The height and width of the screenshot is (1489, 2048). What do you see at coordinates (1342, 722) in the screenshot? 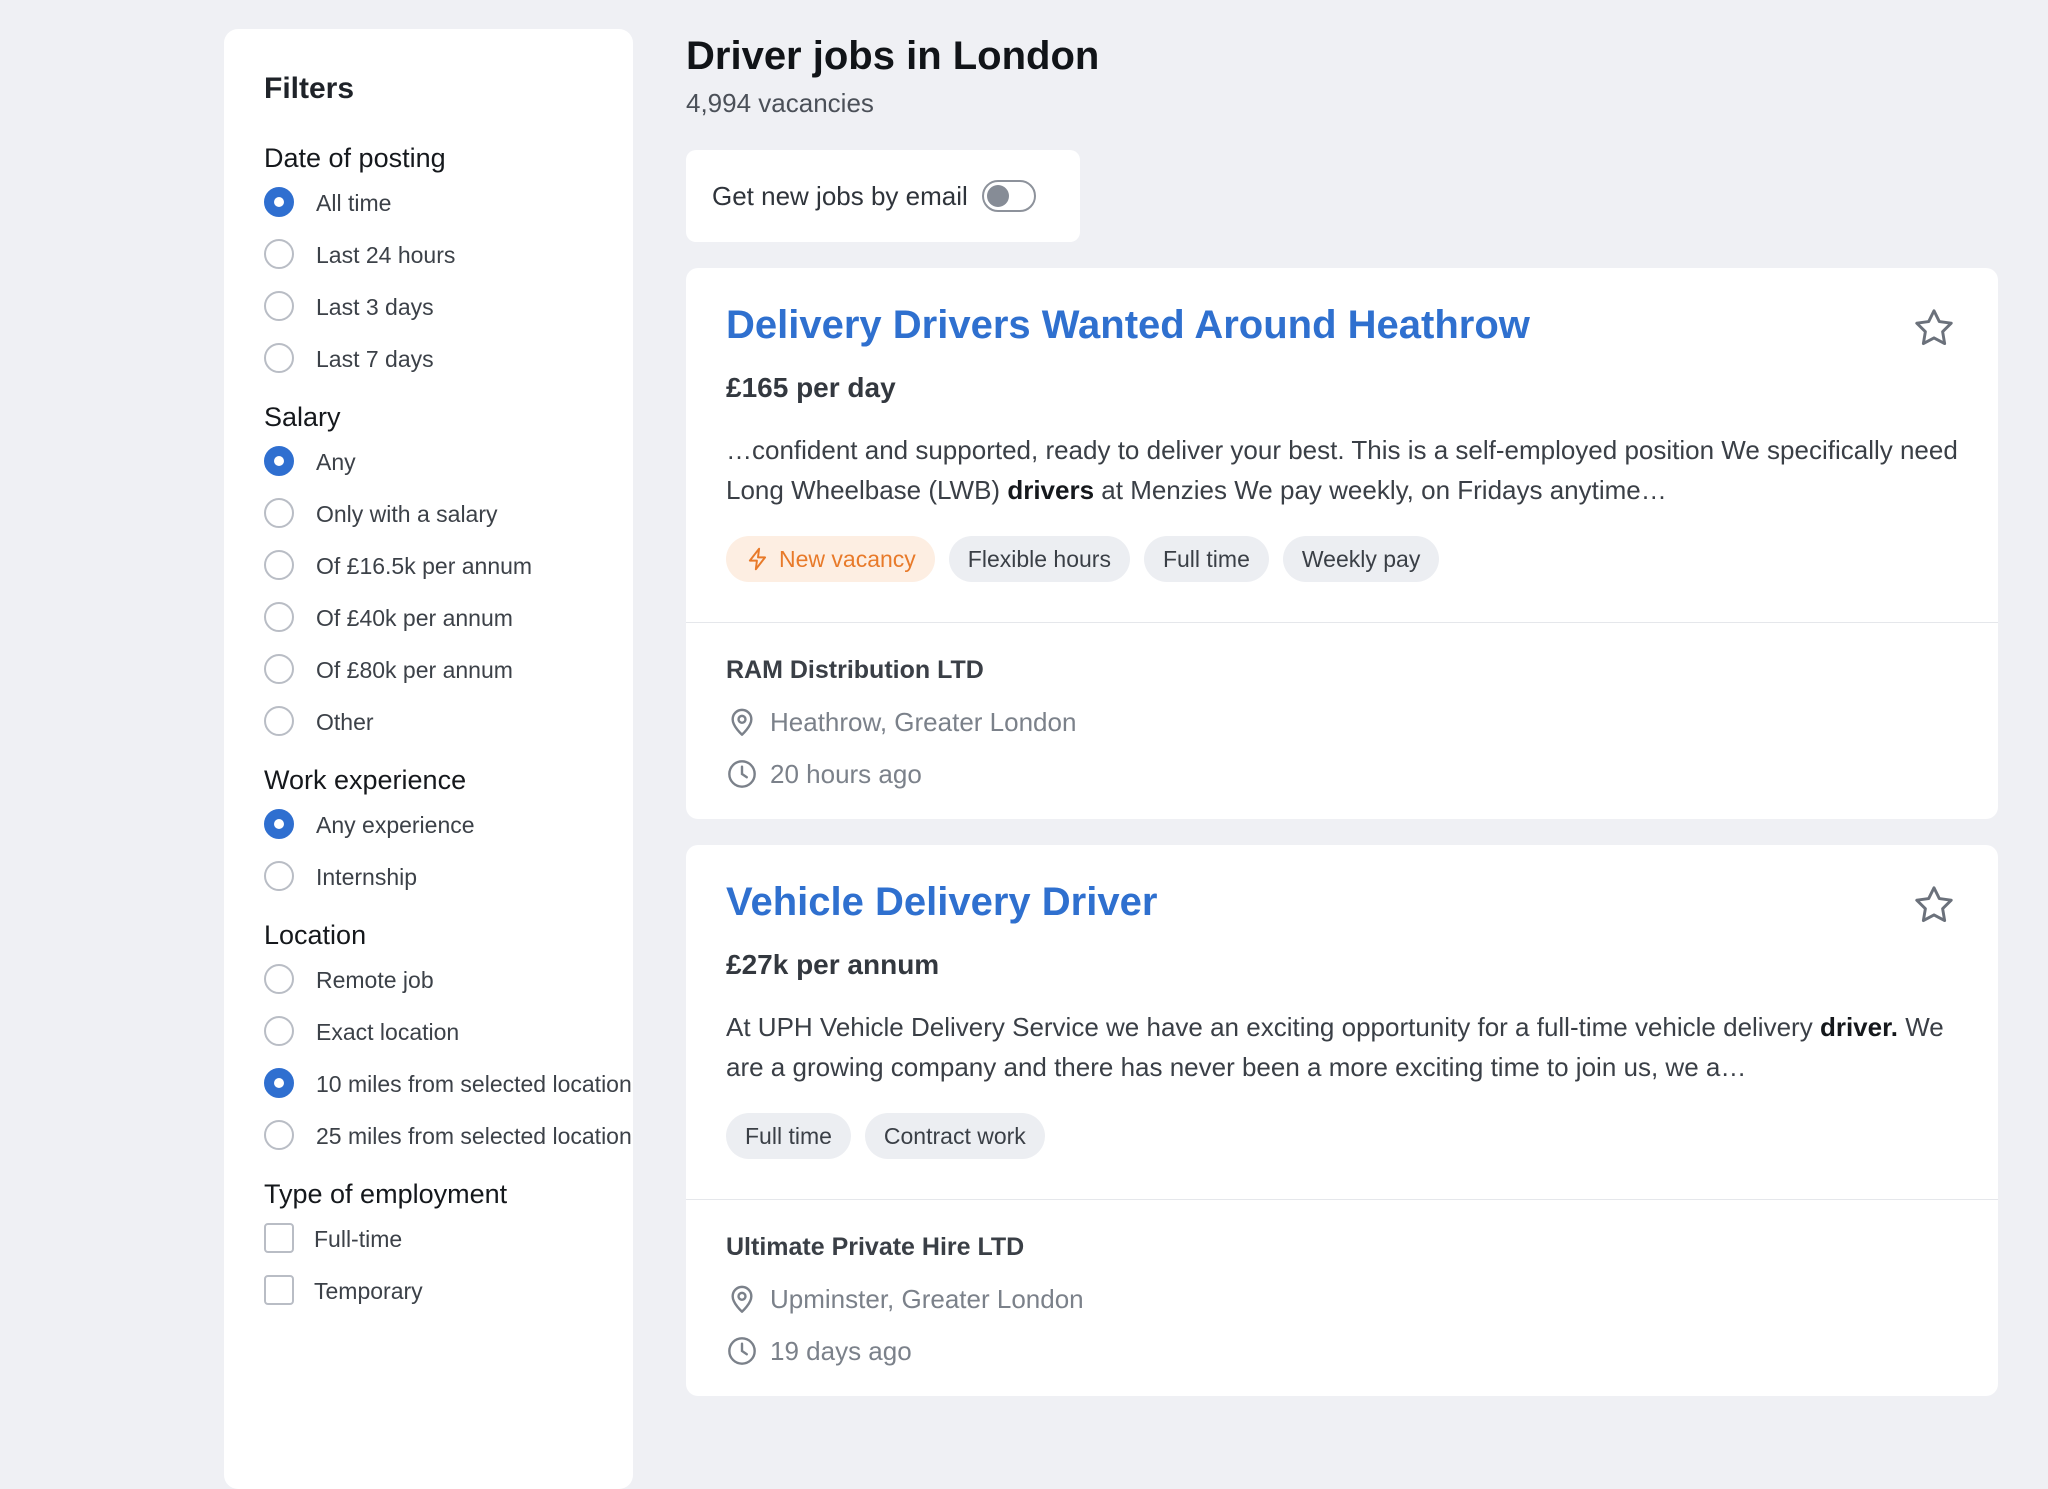
I see `job-location: Heathrow, Greater London` at bounding box center [1342, 722].